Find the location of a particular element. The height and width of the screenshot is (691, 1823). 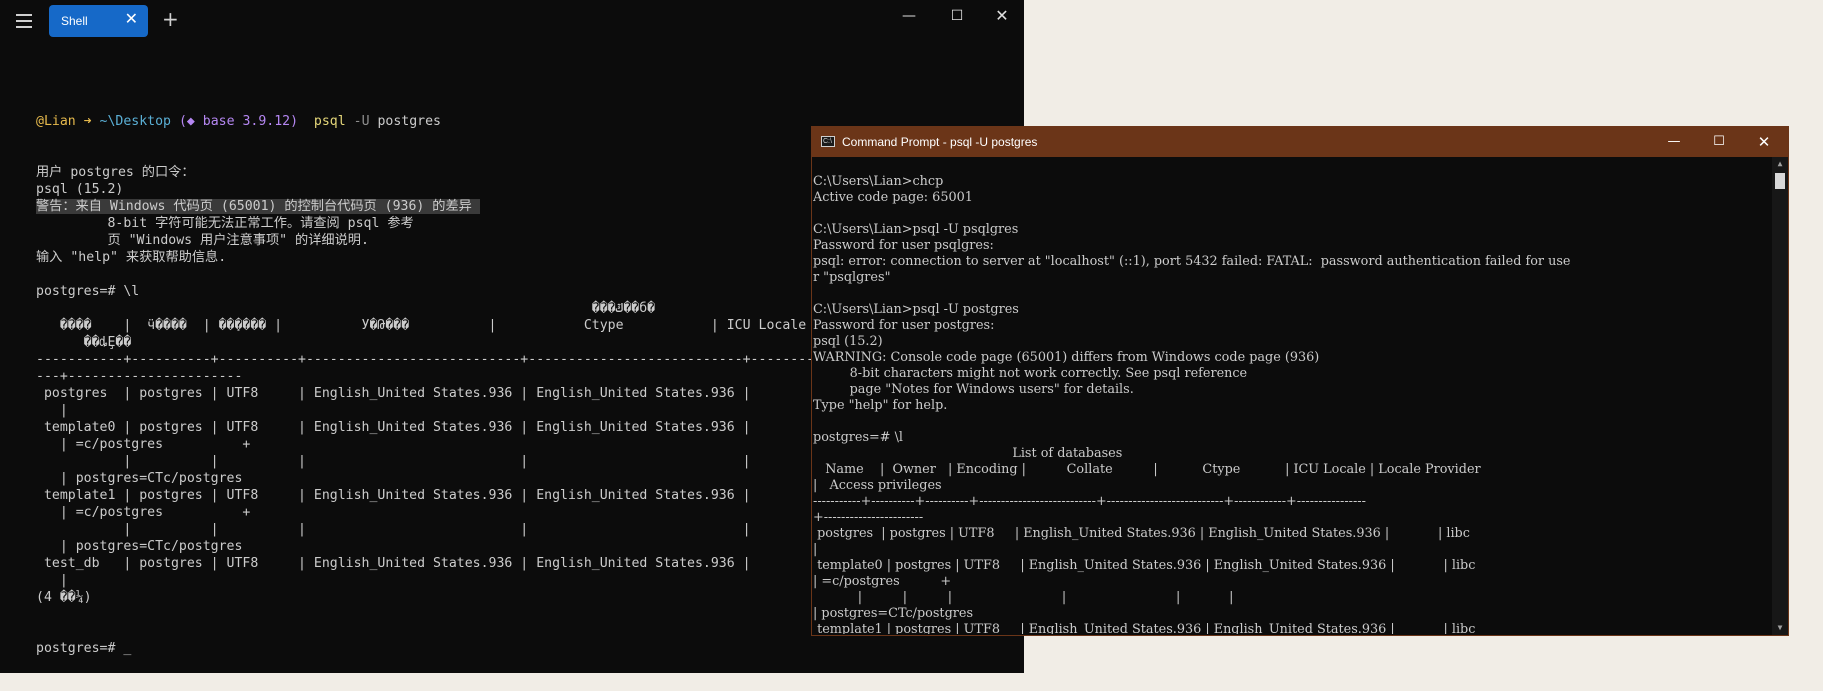

cmd-line: | | | | | | is located at coordinates (1023, 597).